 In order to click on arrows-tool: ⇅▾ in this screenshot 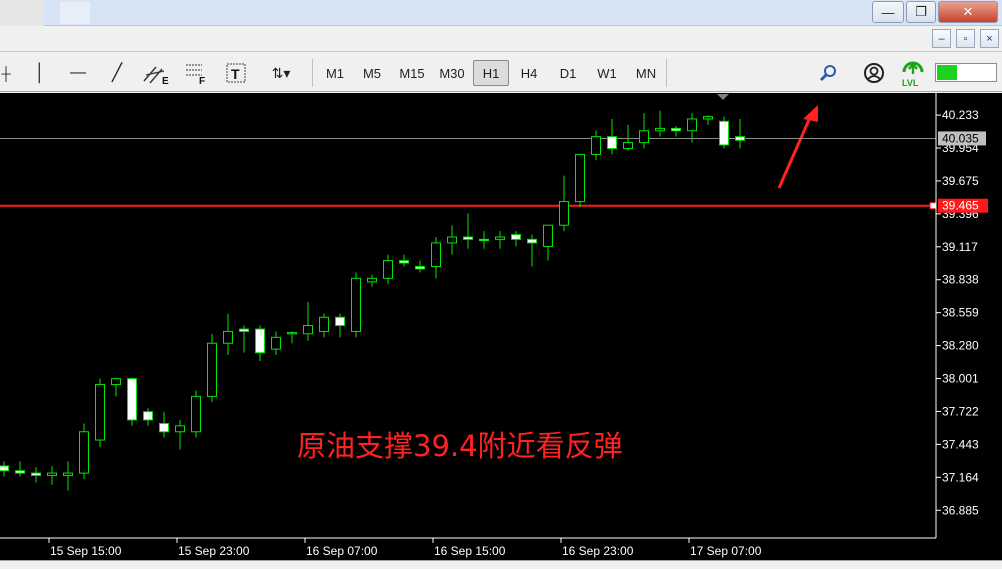, I will do `click(281, 73)`.